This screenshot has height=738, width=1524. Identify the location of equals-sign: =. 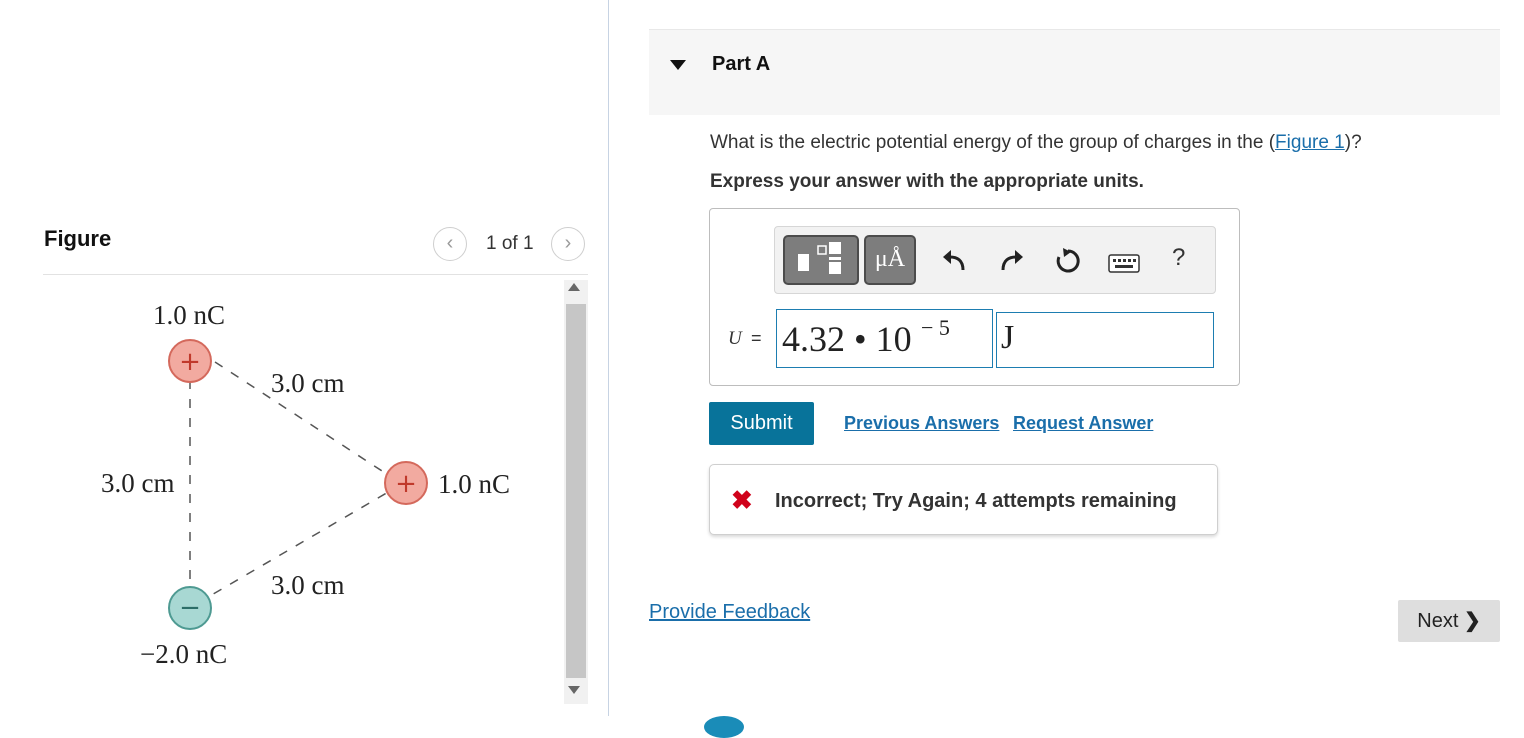
(756, 338).